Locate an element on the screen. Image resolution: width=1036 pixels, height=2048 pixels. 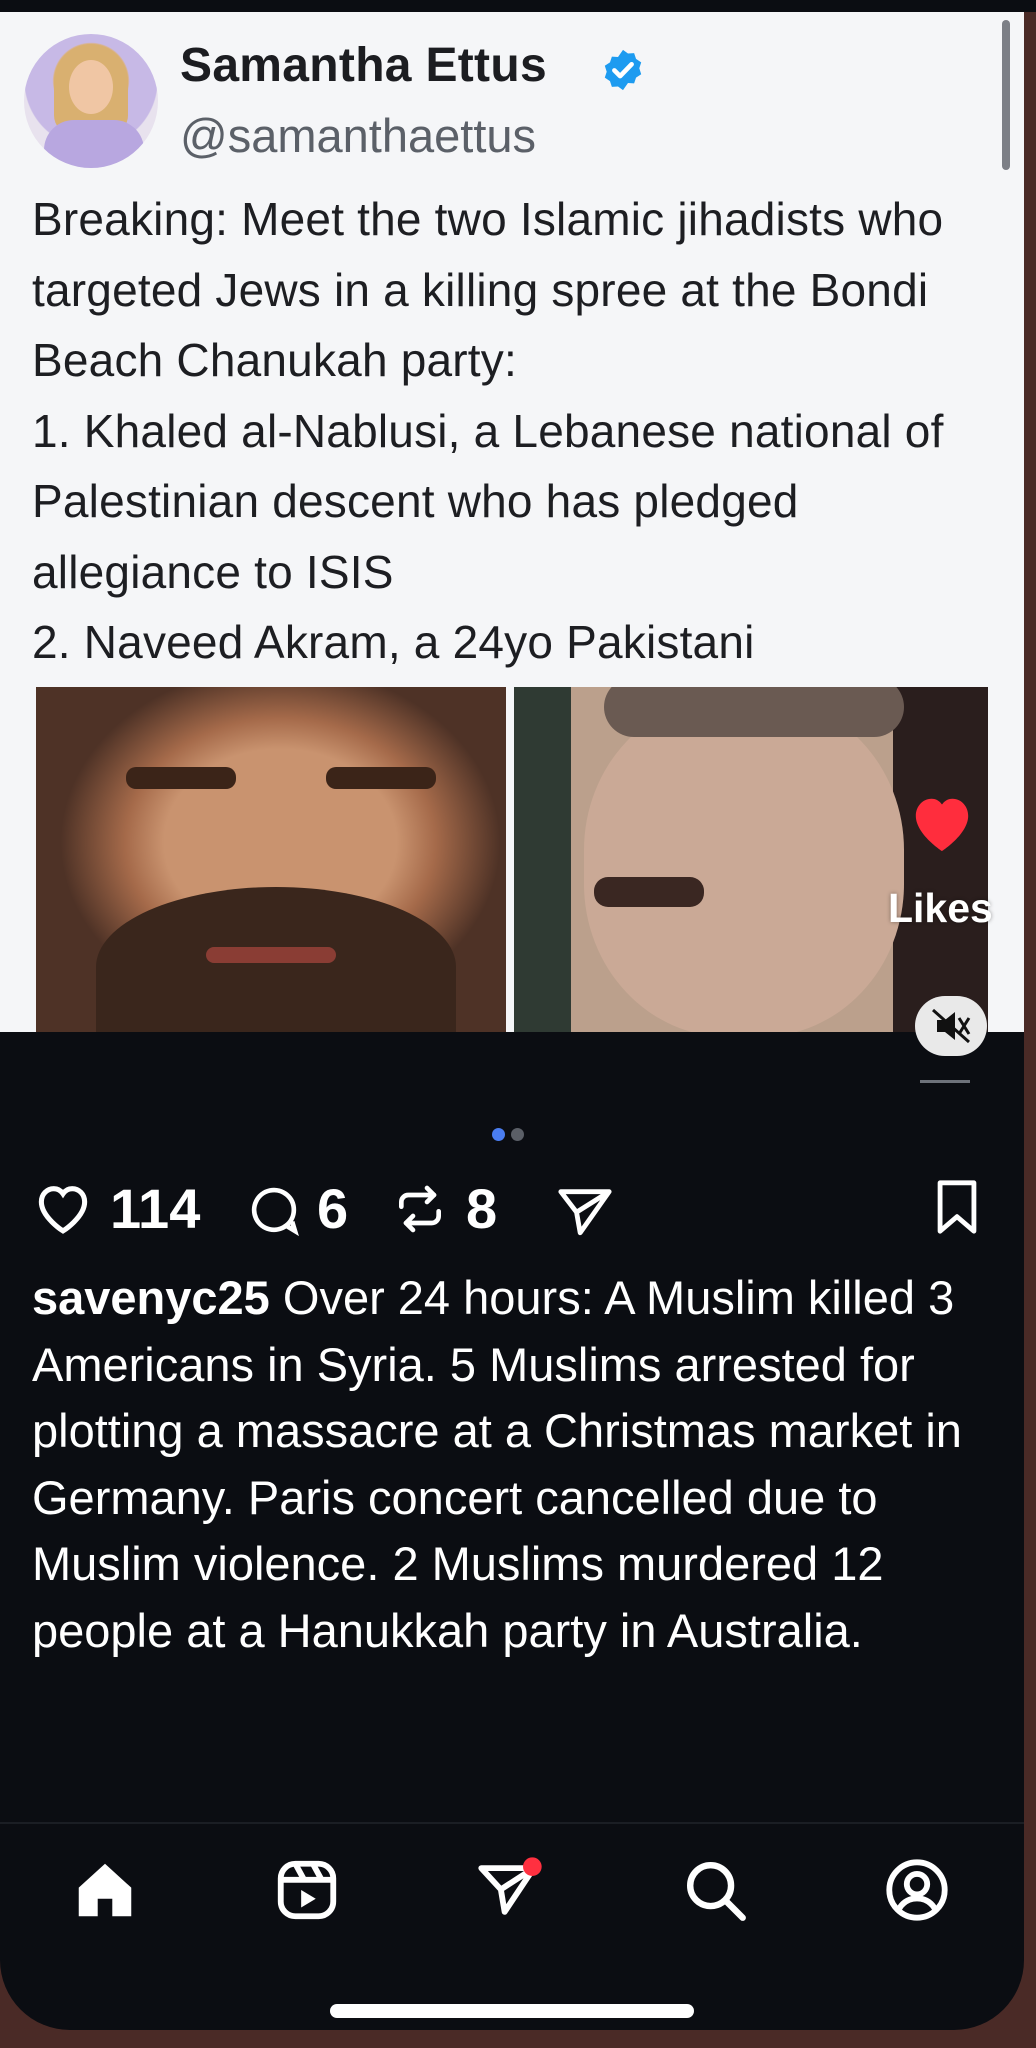
comment-icon is located at coordinates (274, 1210).